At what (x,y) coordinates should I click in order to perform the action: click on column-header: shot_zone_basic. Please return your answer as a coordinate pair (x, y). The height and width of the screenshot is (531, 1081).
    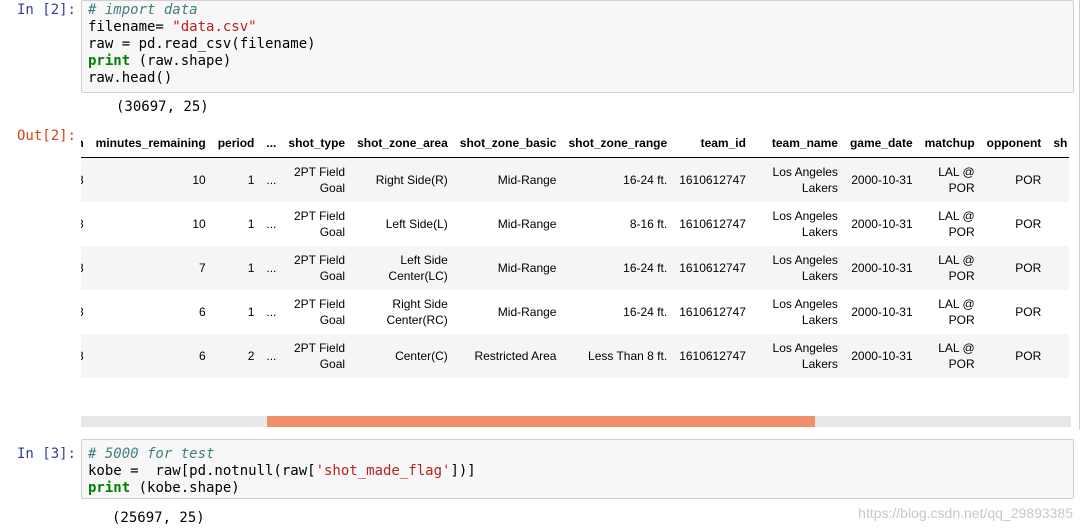
    Looking at the image, I should click on (508, 143).